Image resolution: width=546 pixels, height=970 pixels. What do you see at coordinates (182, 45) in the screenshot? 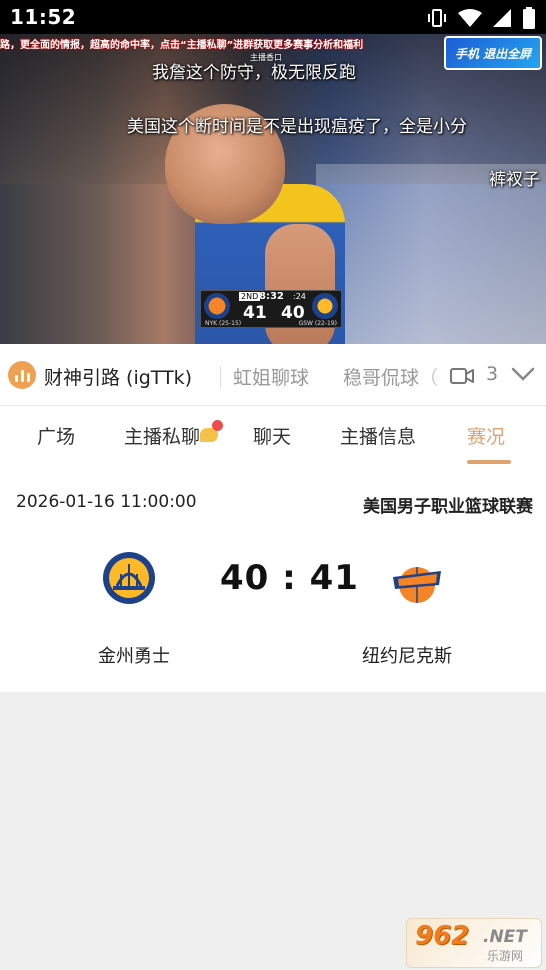
I see `video-ticker: 路，更全面的情报，超高的命中率，点击“主播私聊”进群获取更多赛事分析和福利` at bounding box center [182, 45].